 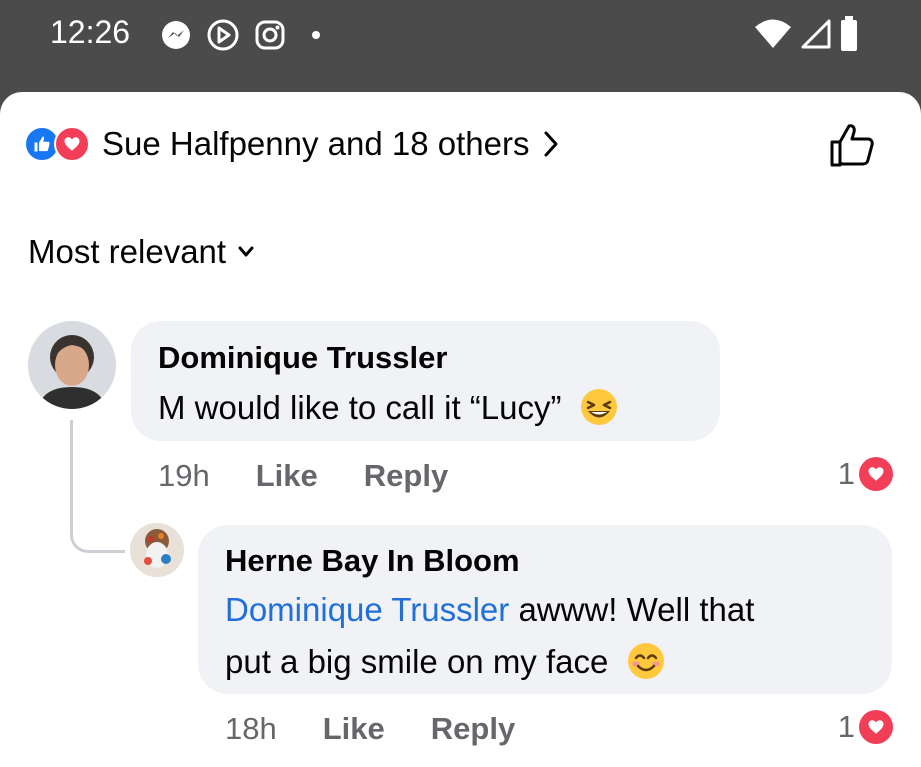 I want to click on notification-icons, so click(x=241, y=35).